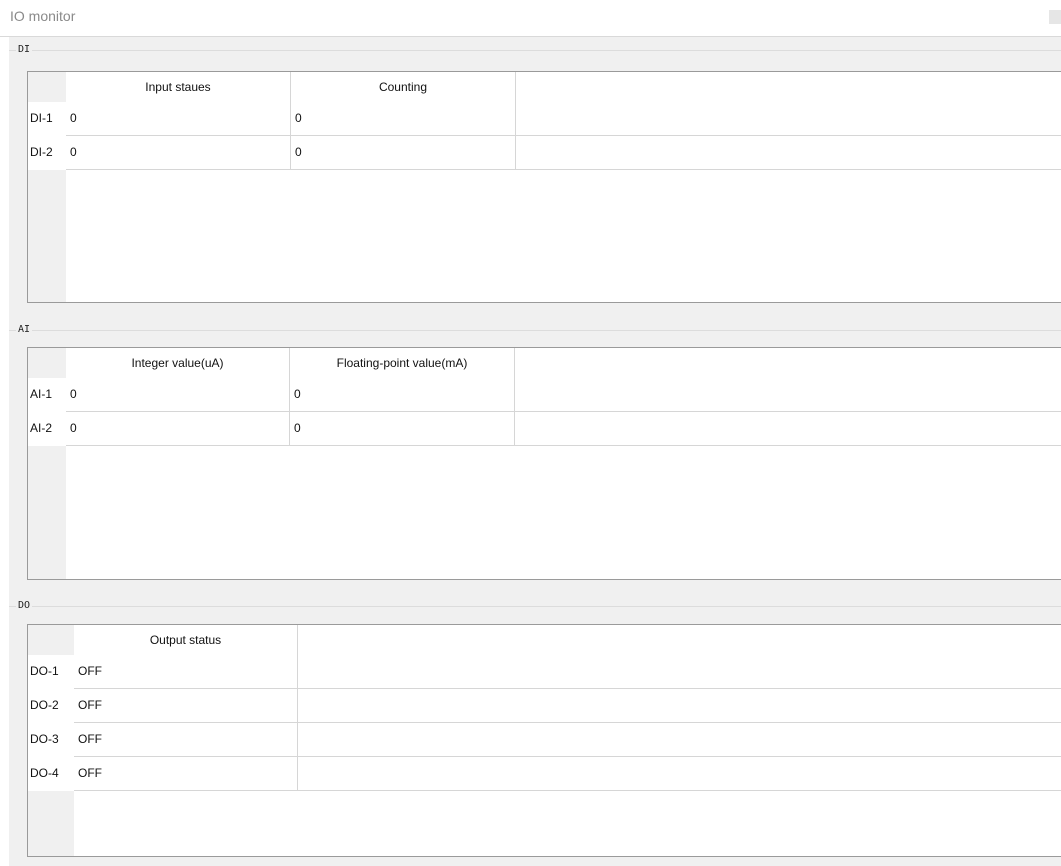  I want to click on ai-1-integer-value-cell: 0, so click(178, 395).